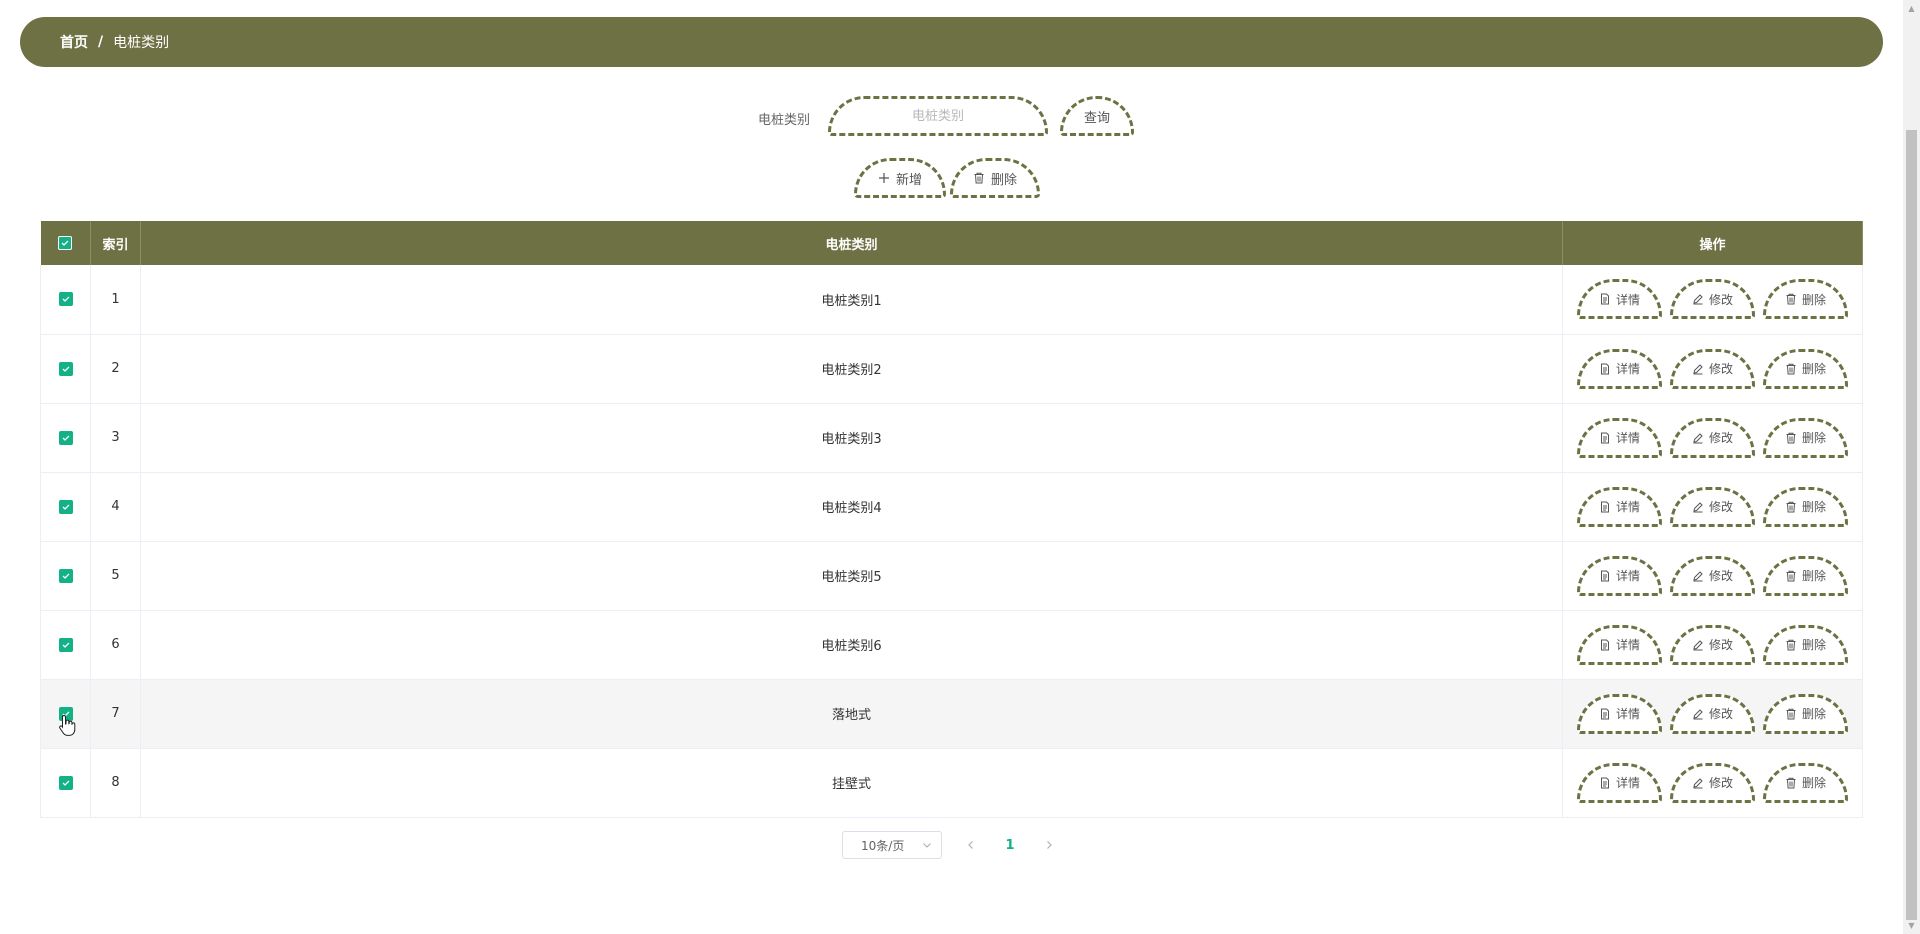  Describe the element at coordinates (851, 507) in the screenshot. I see `row-category: 电桩类别4` at that location.